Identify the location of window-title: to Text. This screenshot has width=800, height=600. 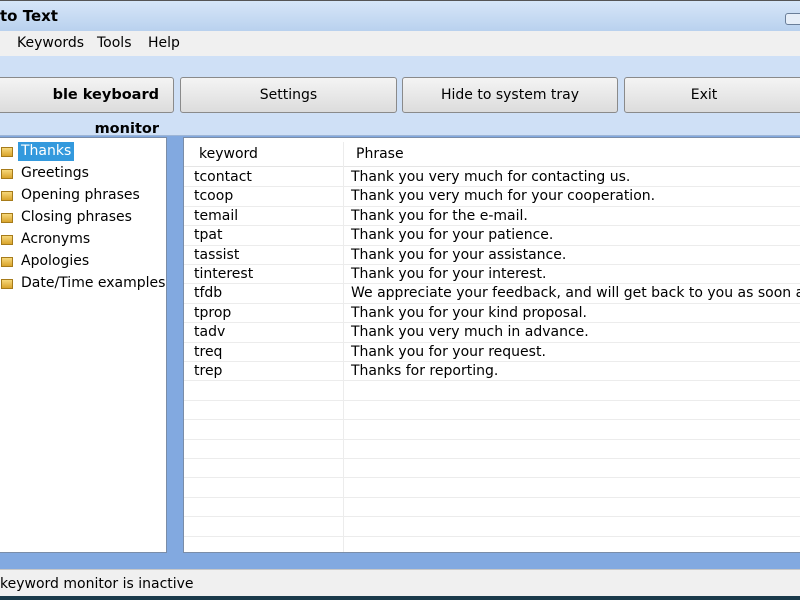
(29, 16).